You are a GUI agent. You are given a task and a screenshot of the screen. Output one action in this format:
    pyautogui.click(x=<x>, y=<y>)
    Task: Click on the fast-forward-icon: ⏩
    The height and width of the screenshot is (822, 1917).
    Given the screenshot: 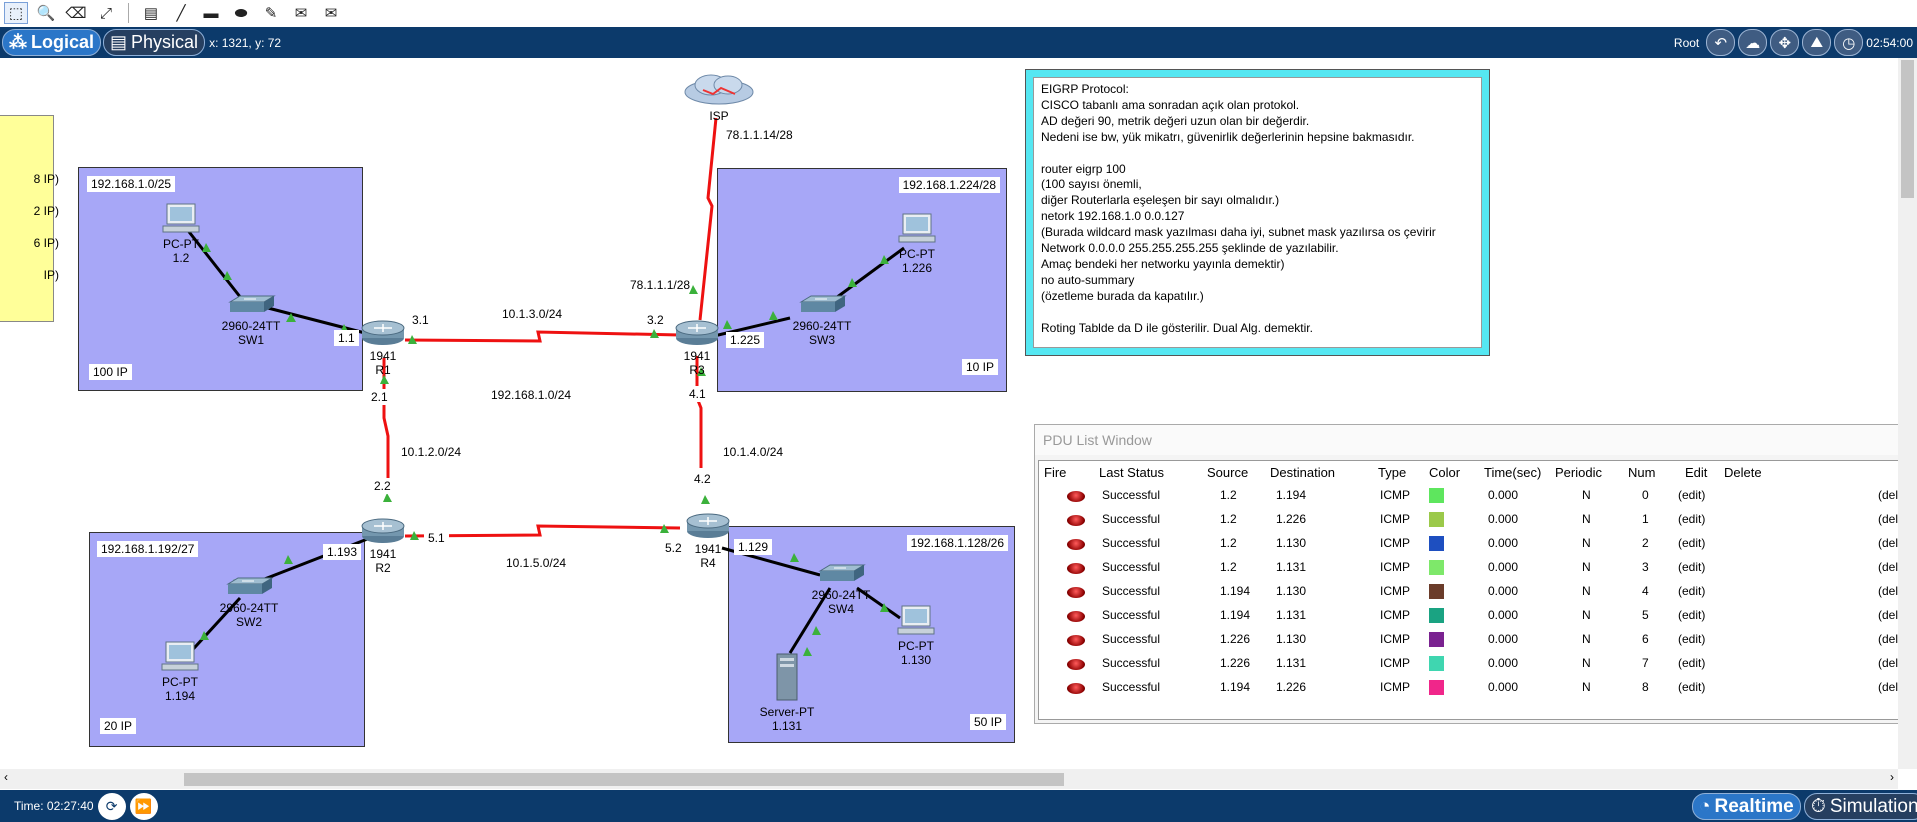 What is the action you would take?
    pyautogui.click(x=143, y=806)
    